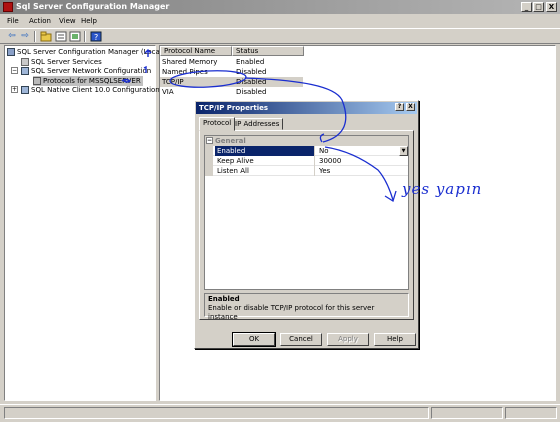  I want to click on window-title-bar: Sql Server Configuration Manager _ □ X, so click(280, 7).